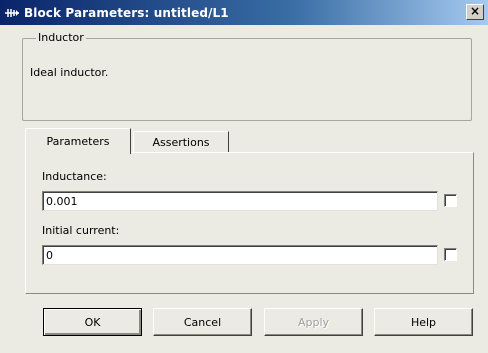  What do you see at coordinates (423, 322) in the screenshot?
I see `help-button: Help` at bounding box center [423, 322].